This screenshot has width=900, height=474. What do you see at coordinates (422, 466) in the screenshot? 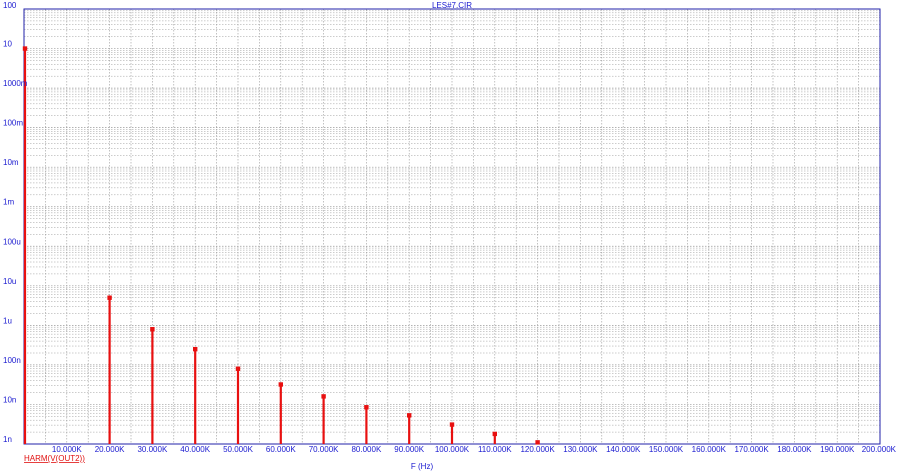
I see `x-axis-label: F (Hz)` at bounding box center [422, 466].